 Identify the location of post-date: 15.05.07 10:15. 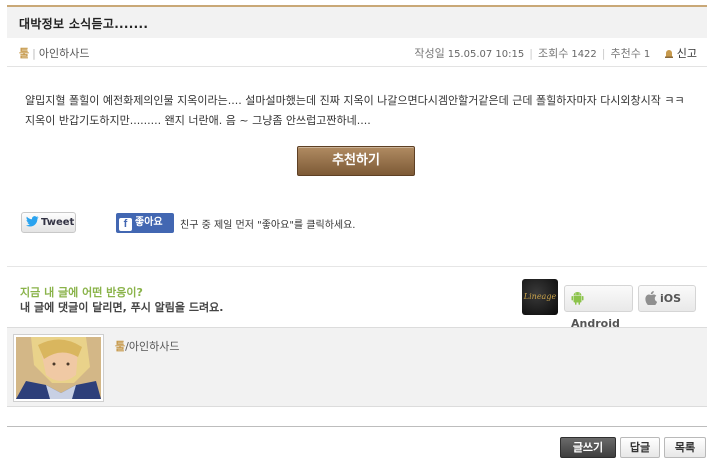
(486, 54).